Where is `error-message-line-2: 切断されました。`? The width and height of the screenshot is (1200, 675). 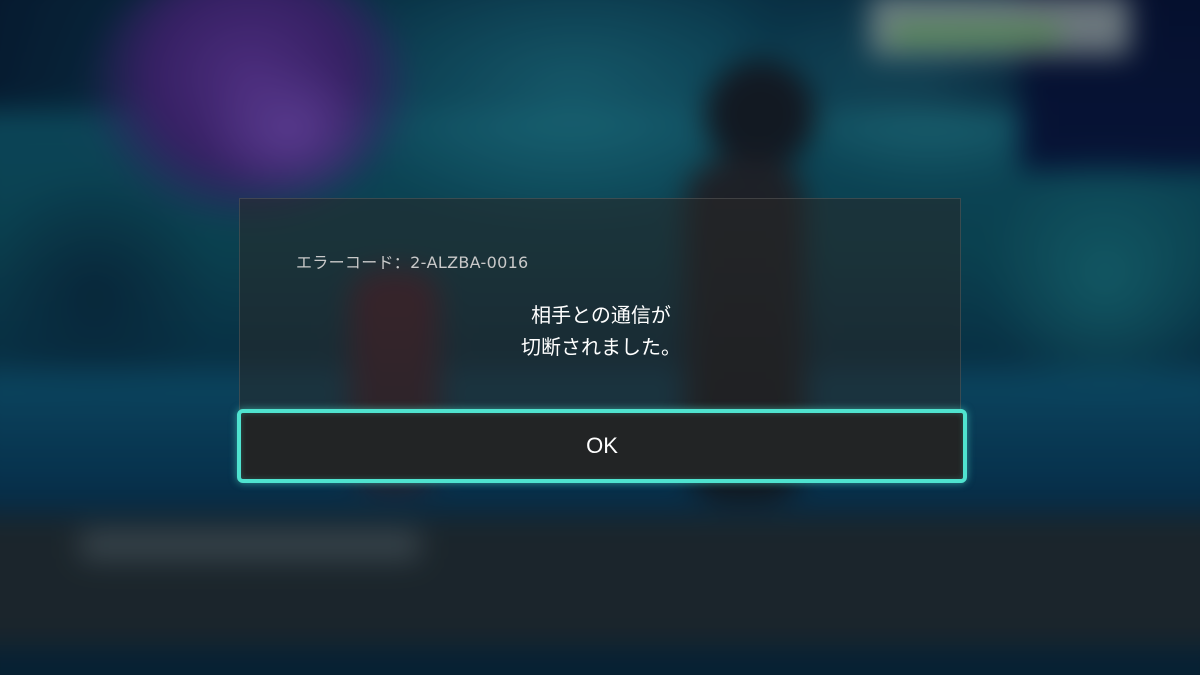
error-message-line-2: 切断されました。 is located at coordinates (601, 347).